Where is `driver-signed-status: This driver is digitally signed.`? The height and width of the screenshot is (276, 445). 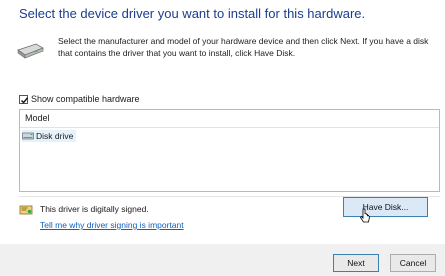 driver-signed-status: This driver is digitally signed. is located at coordinates (94, 209).